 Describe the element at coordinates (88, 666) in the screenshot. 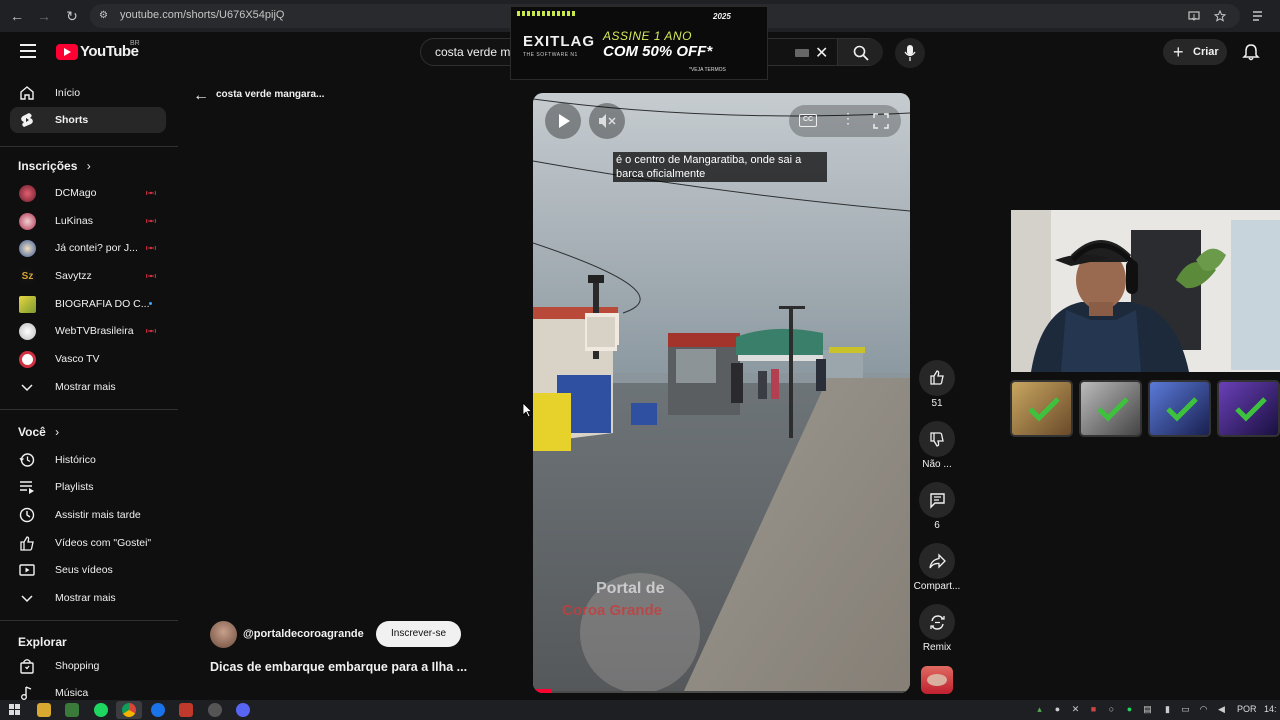

I see `sidebar-item-shopping: Shopping` at that location.